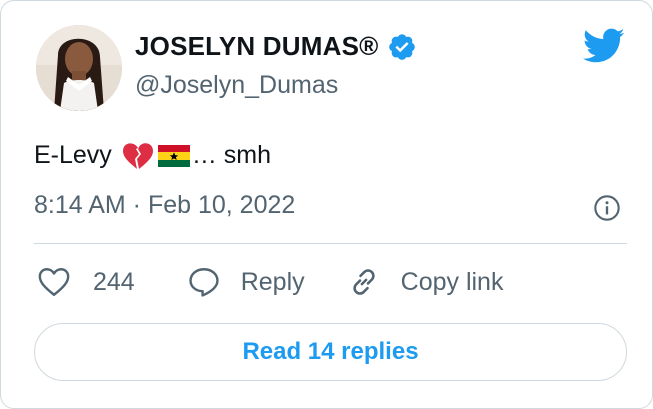 The width and height of the screenshot is (653, 409). Describe the element at coordinates (452, 281) in the screenshot. I see `copy-link-label: Copy link` at that location.